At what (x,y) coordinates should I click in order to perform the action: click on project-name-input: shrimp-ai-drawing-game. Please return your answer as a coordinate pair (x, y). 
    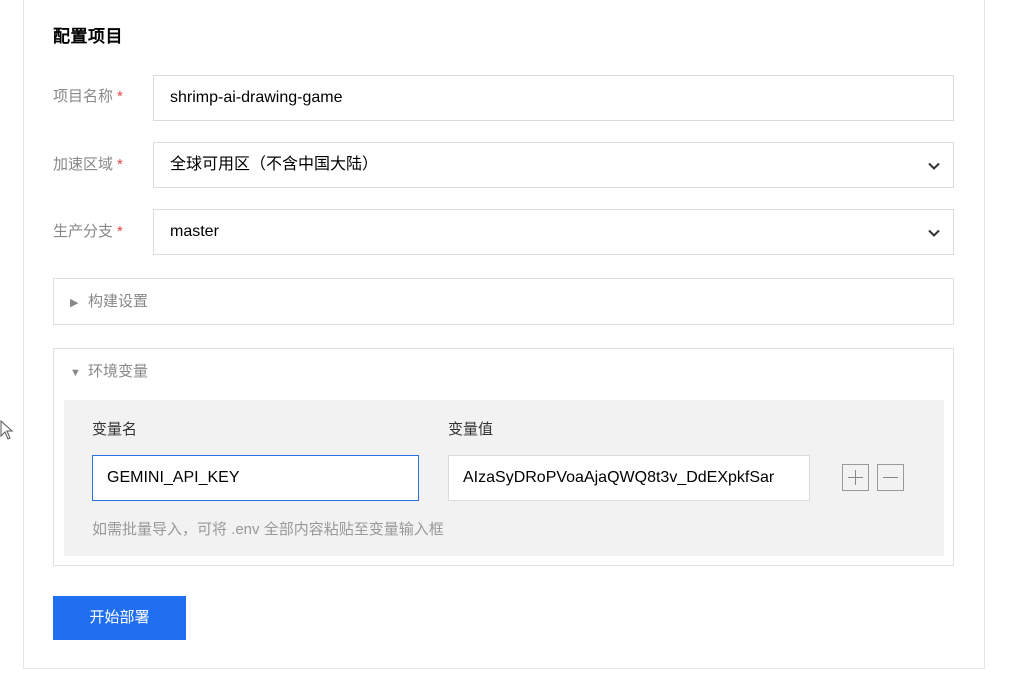
    Looking at the image, I should click on (553, 98).